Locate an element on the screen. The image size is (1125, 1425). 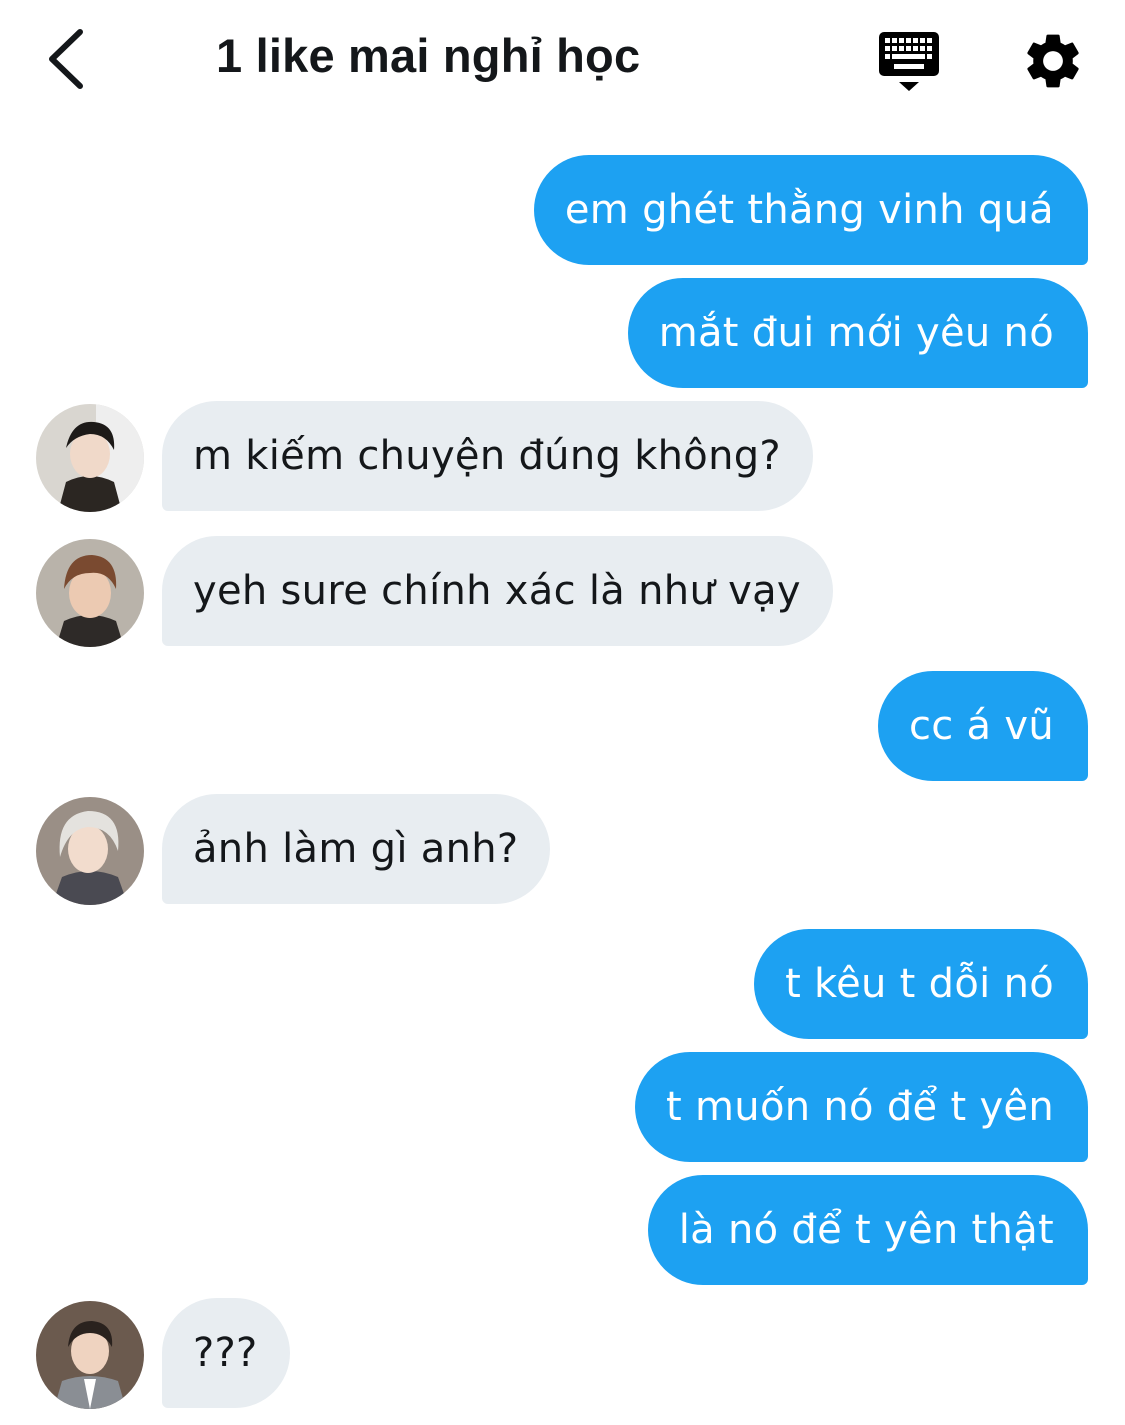
back-button is located at coordinates (70, 59).